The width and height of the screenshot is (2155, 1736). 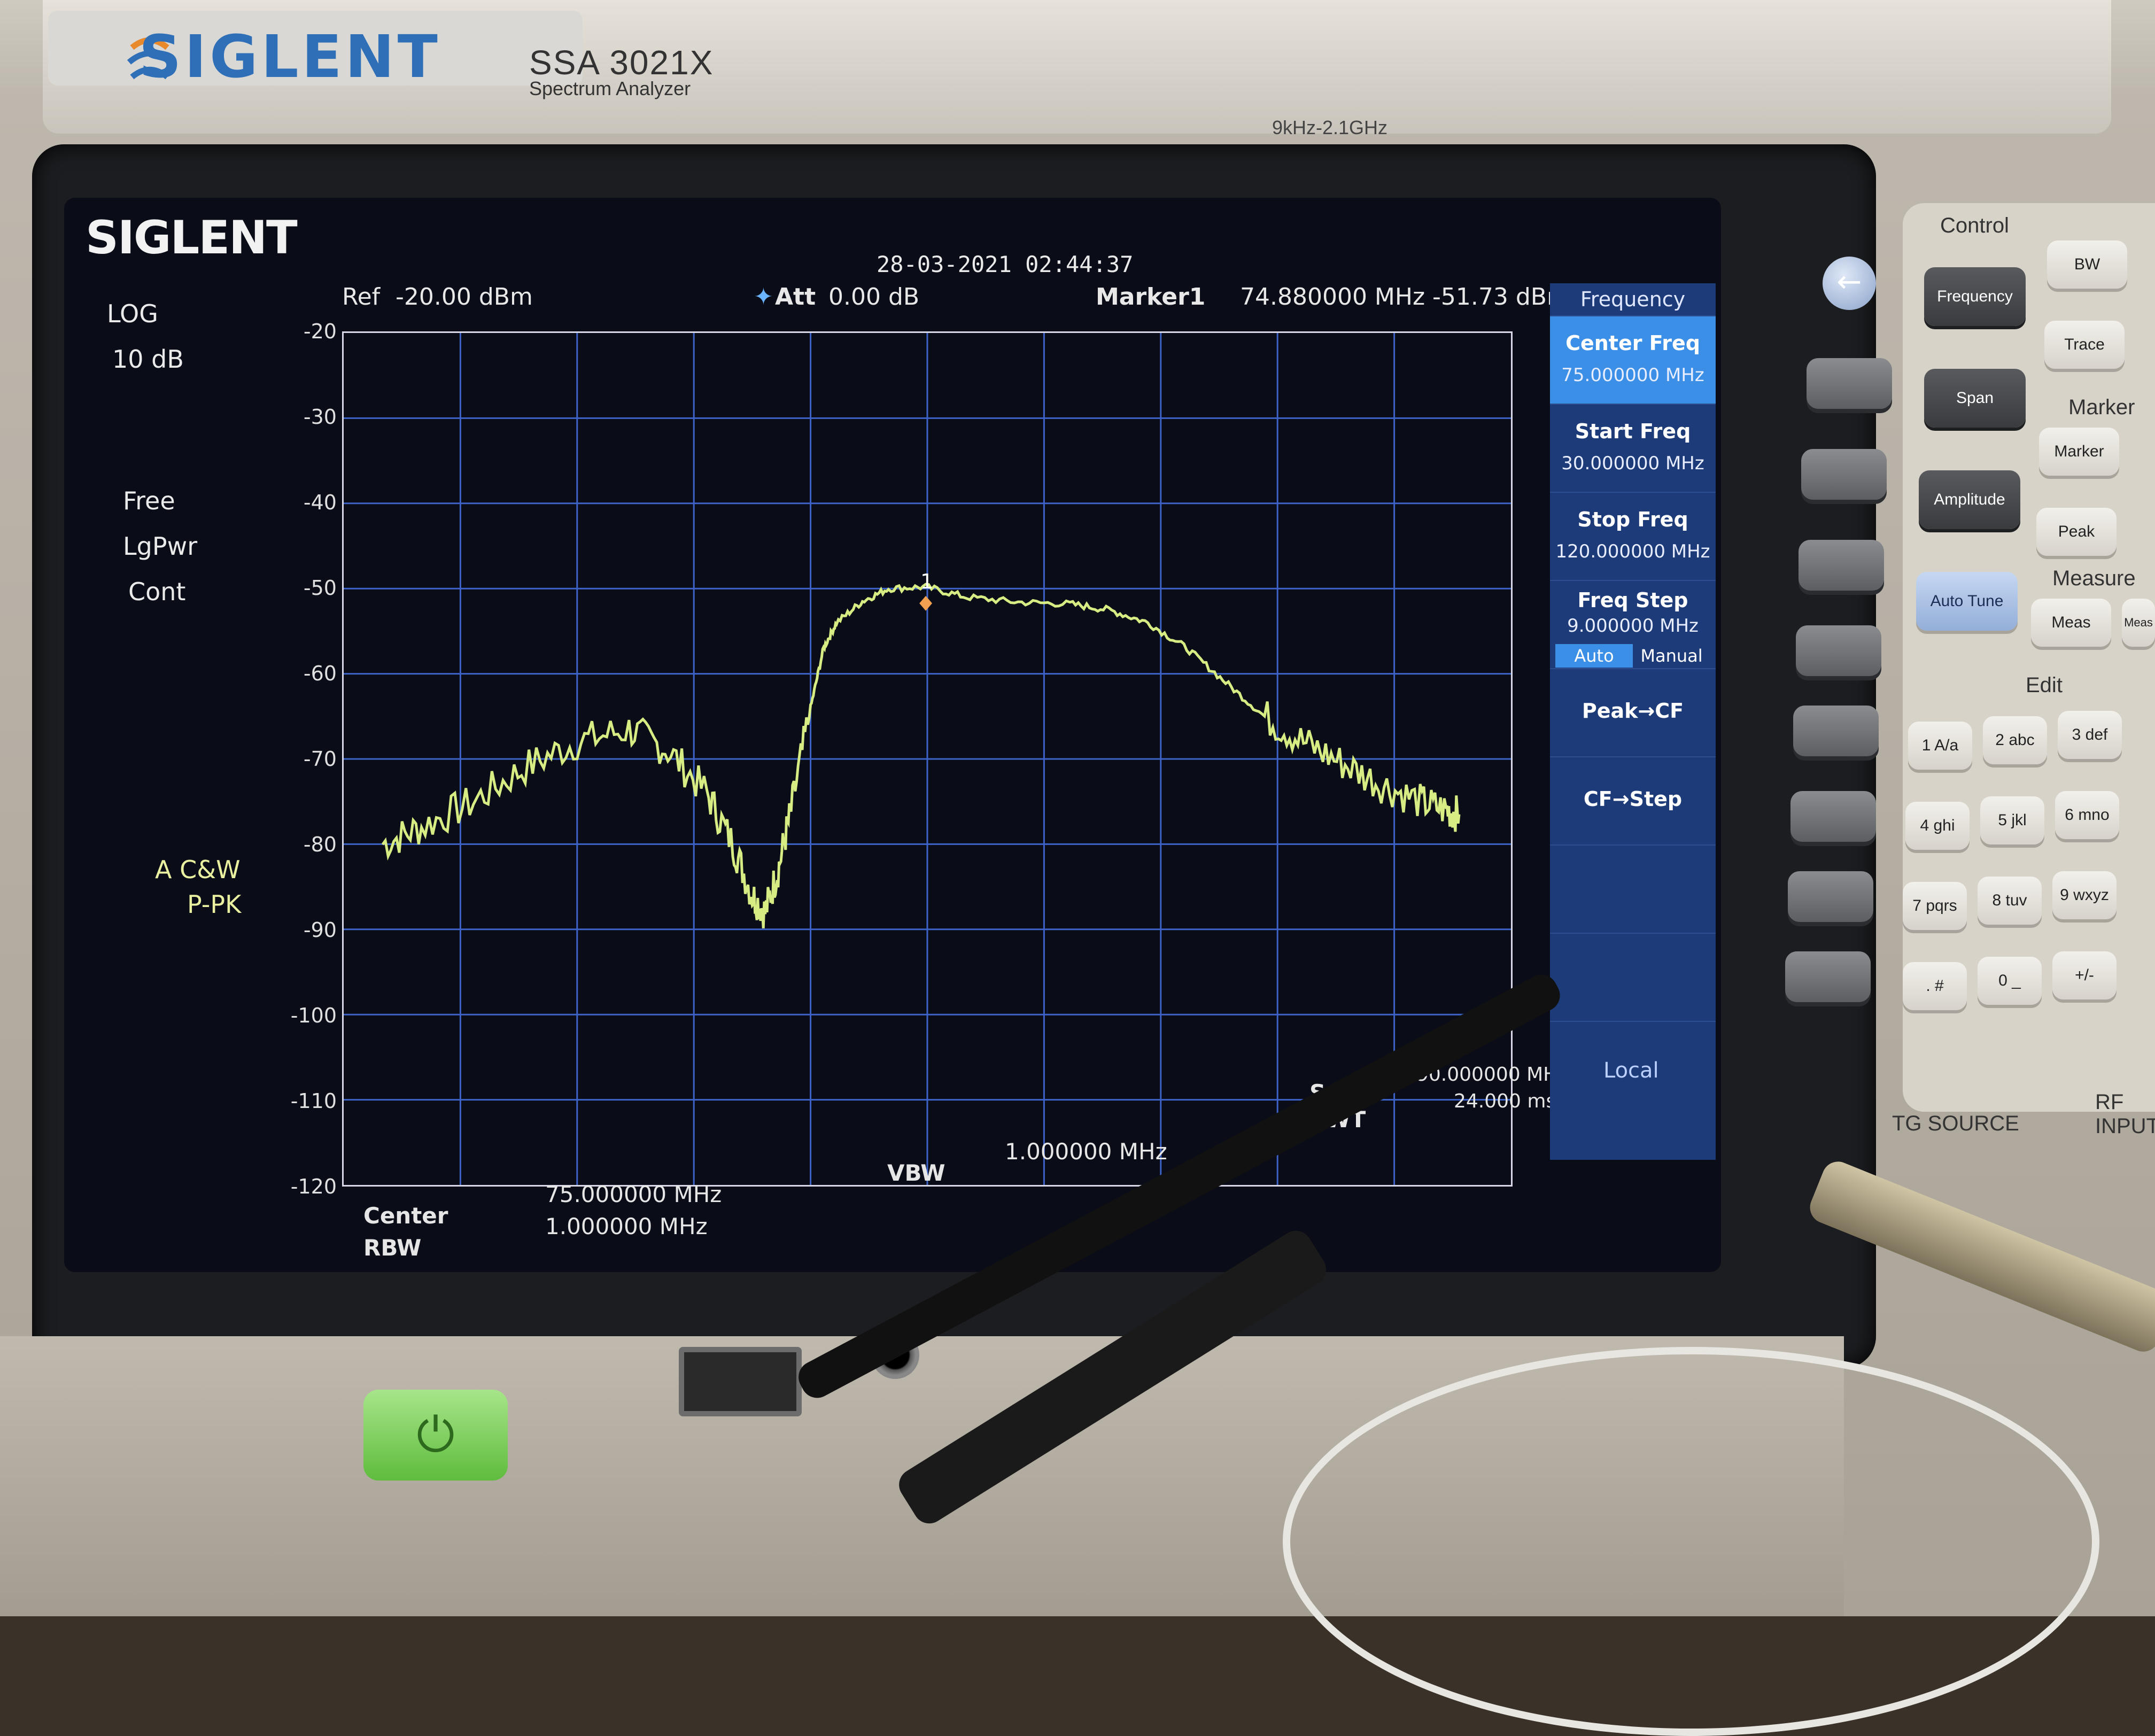 What do you see at coordinates (314, 1101) in the screenshot?
I see `y-tick-label: -110` at bounding box center [314, 1101].